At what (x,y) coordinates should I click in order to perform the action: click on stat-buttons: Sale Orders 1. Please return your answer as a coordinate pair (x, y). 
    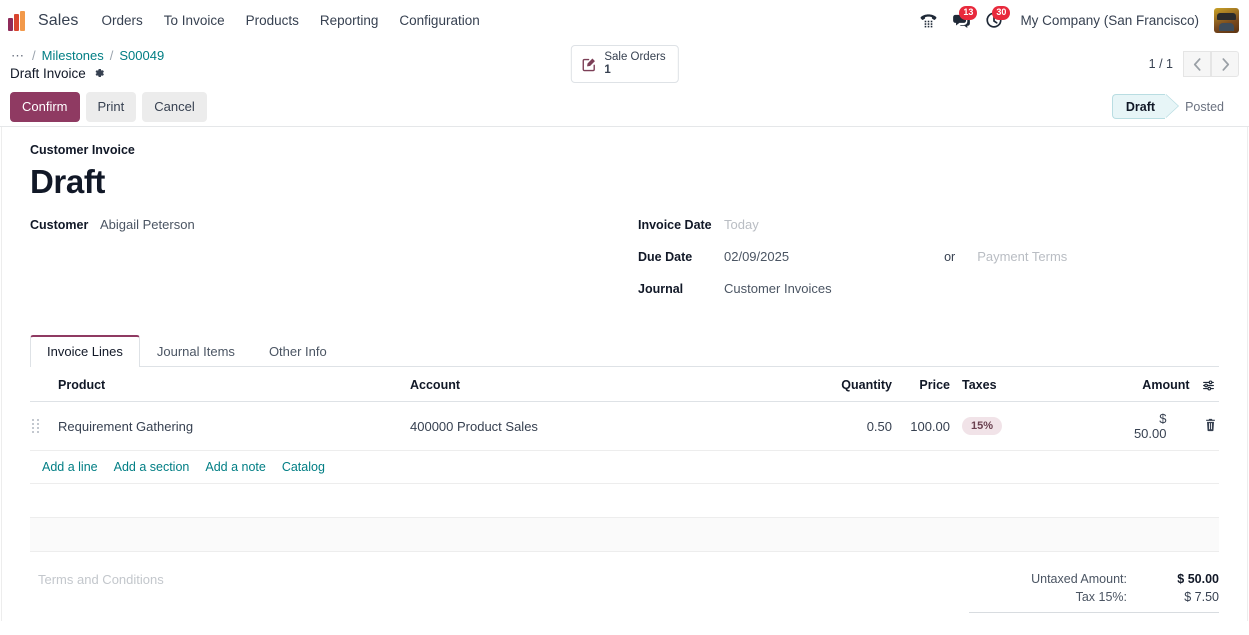
    Looking at the image, I should click on (624, 64).